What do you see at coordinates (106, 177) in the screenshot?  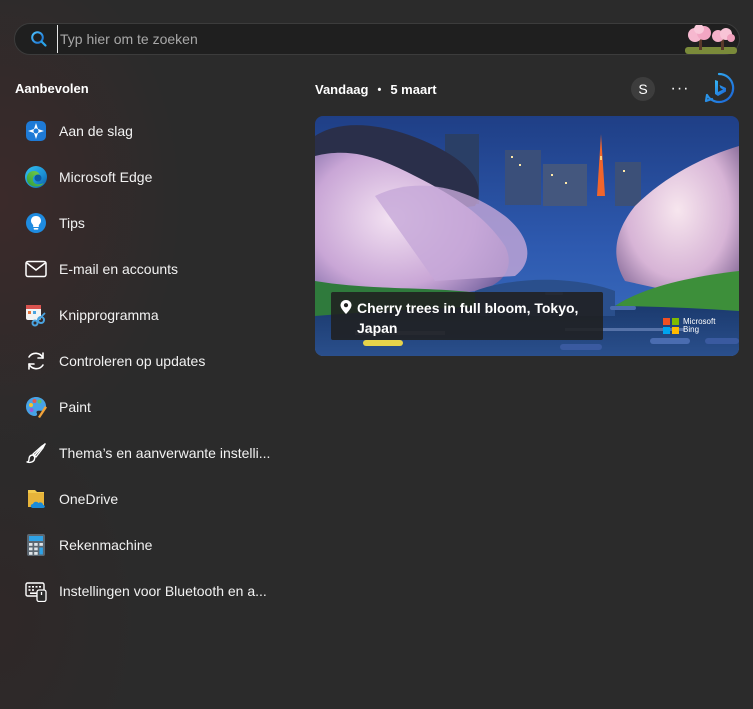 I see `app-label: Microsoft Edge` at bounding box center [106, 177].